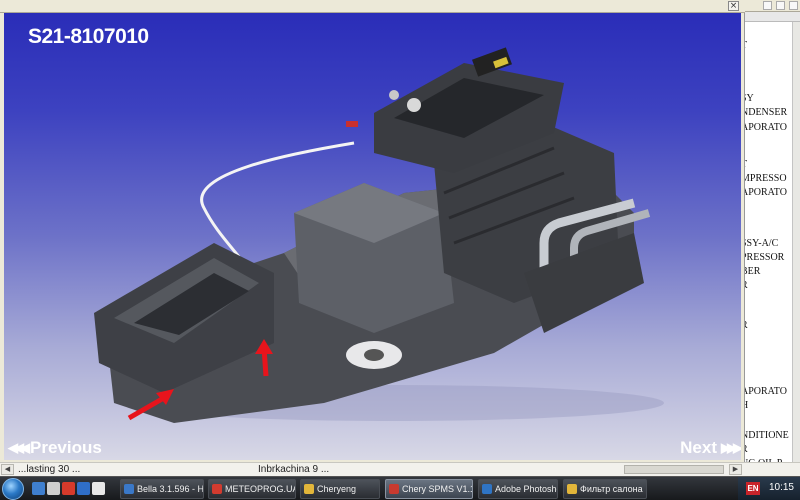  Describe the element at coordinates (372, 6) in the screenshot. I see `viewer-title-bar: ×` at that location.